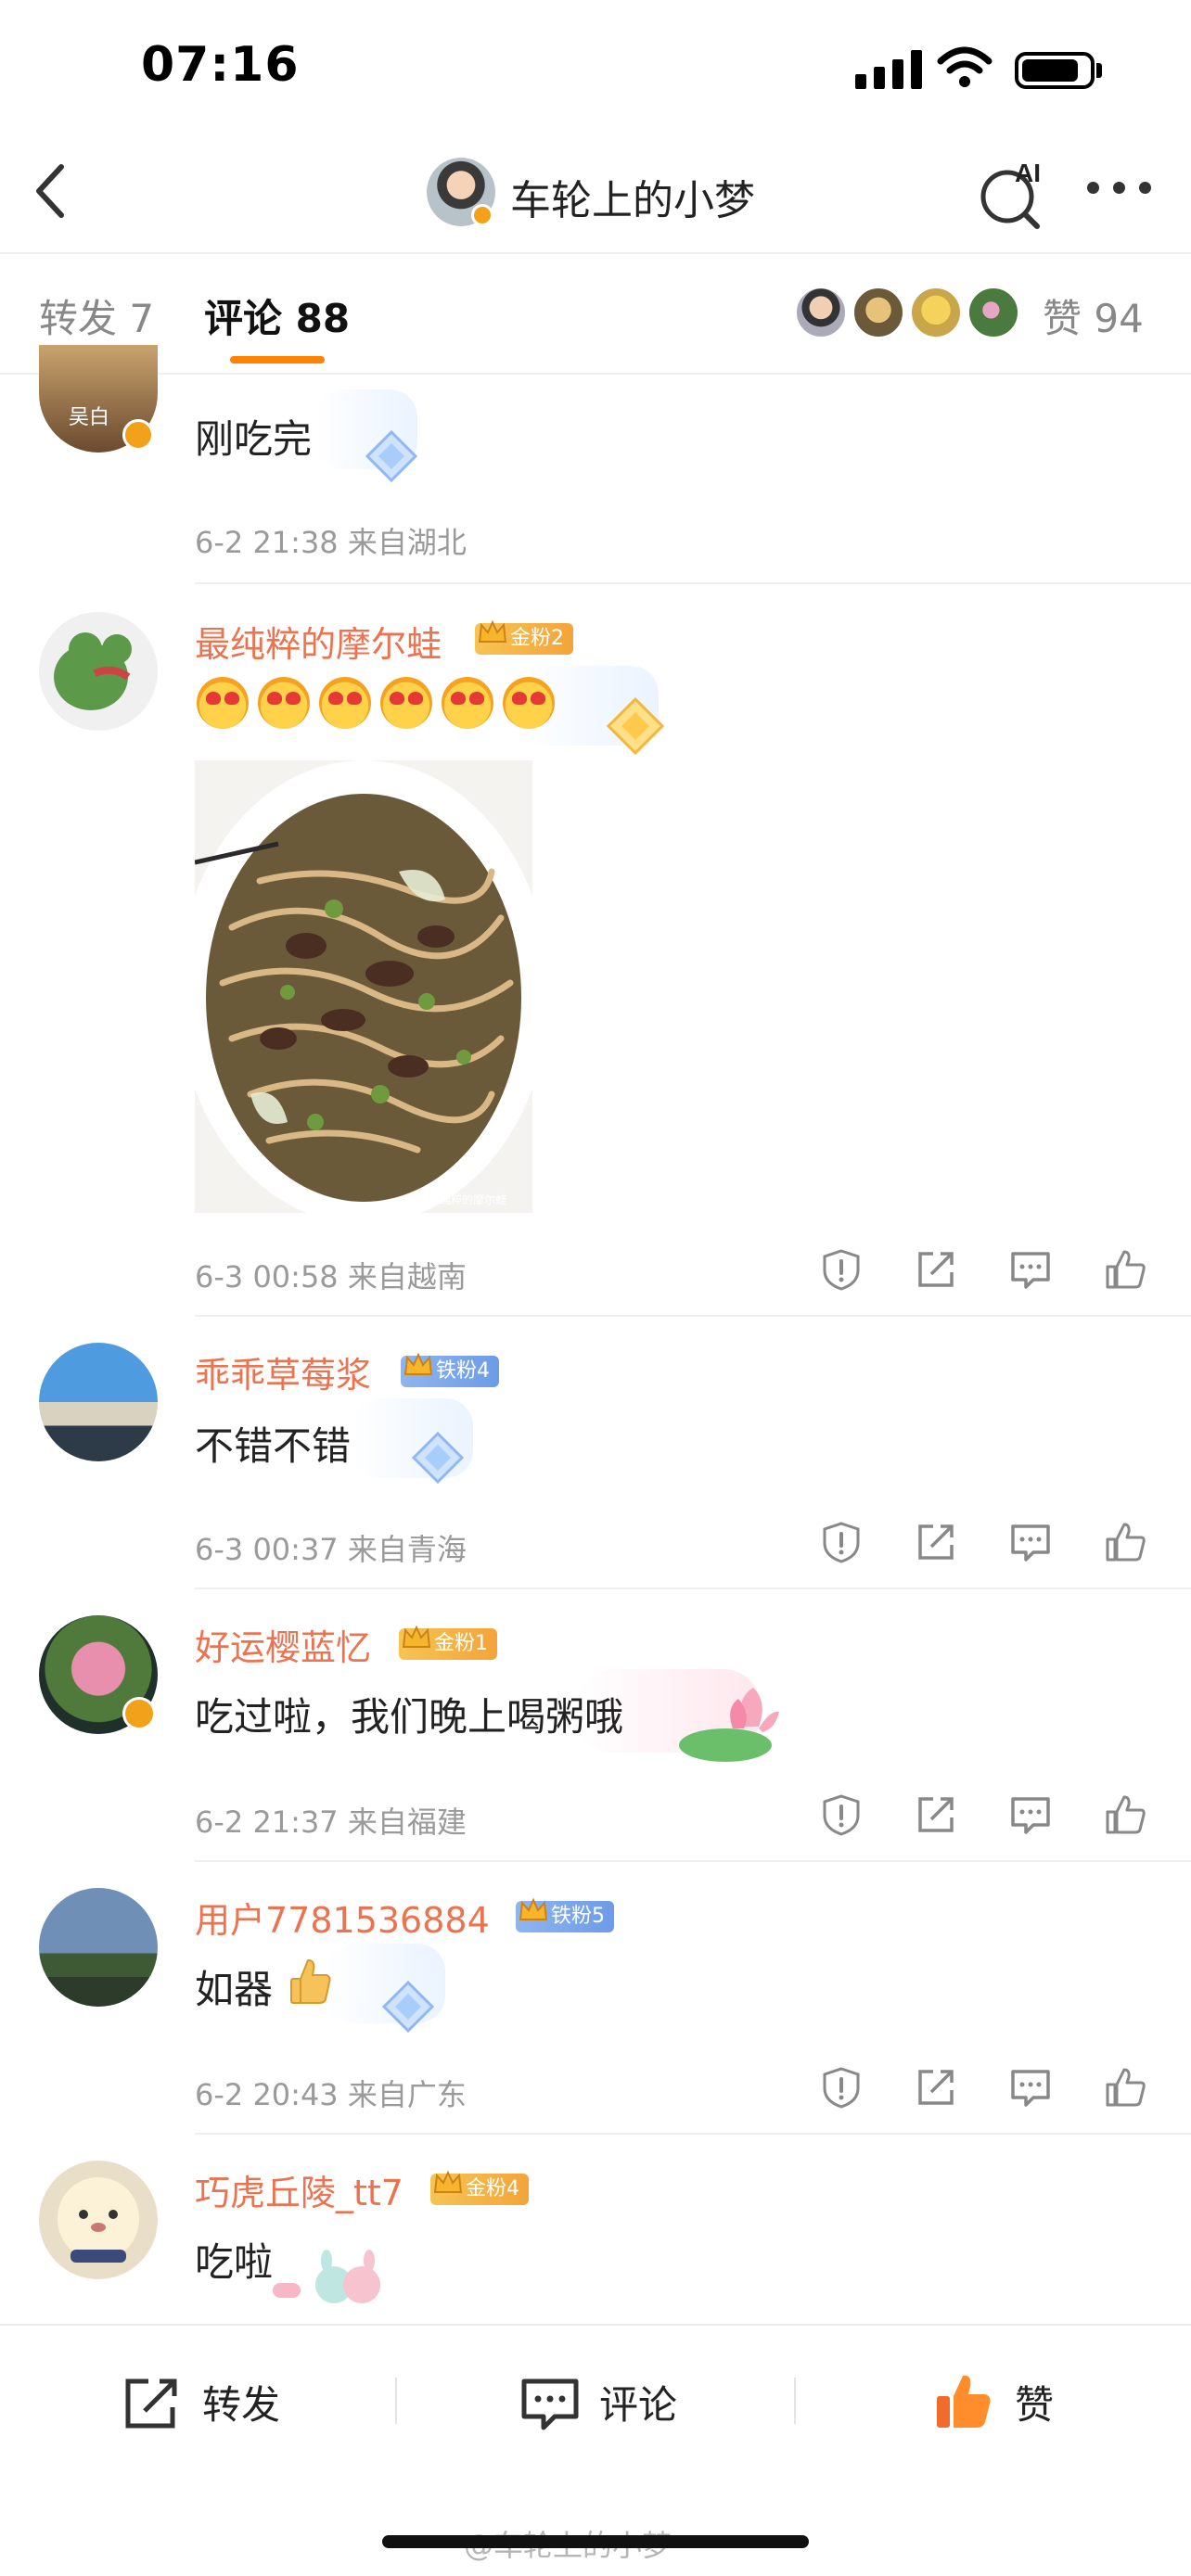 The width and height of the screenshot is (1191, 2576). Describe the element at coordinates (277, 316) in the screenshot. I see `tab-comments: 评论 88` at that location.